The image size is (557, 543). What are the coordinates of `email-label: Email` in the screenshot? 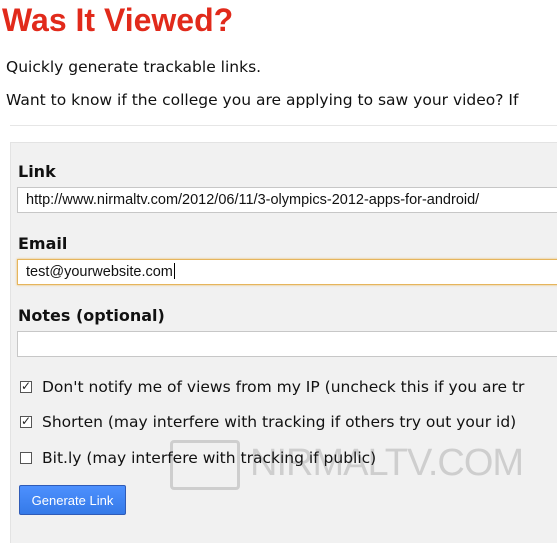 It's located at (43, 243).